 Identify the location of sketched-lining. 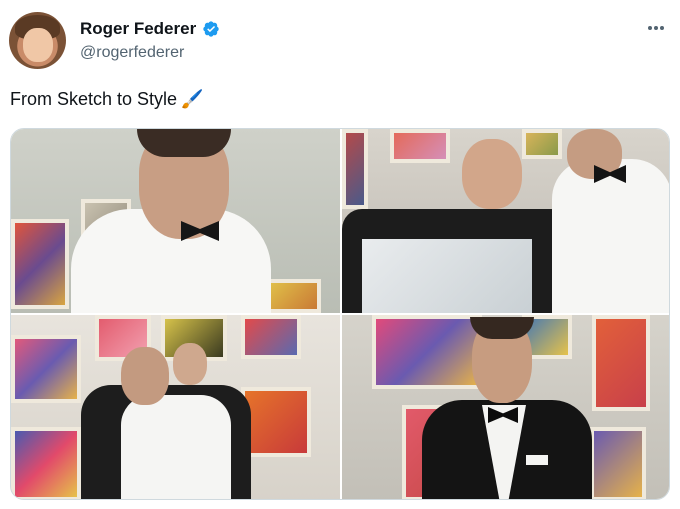
(447, 276).